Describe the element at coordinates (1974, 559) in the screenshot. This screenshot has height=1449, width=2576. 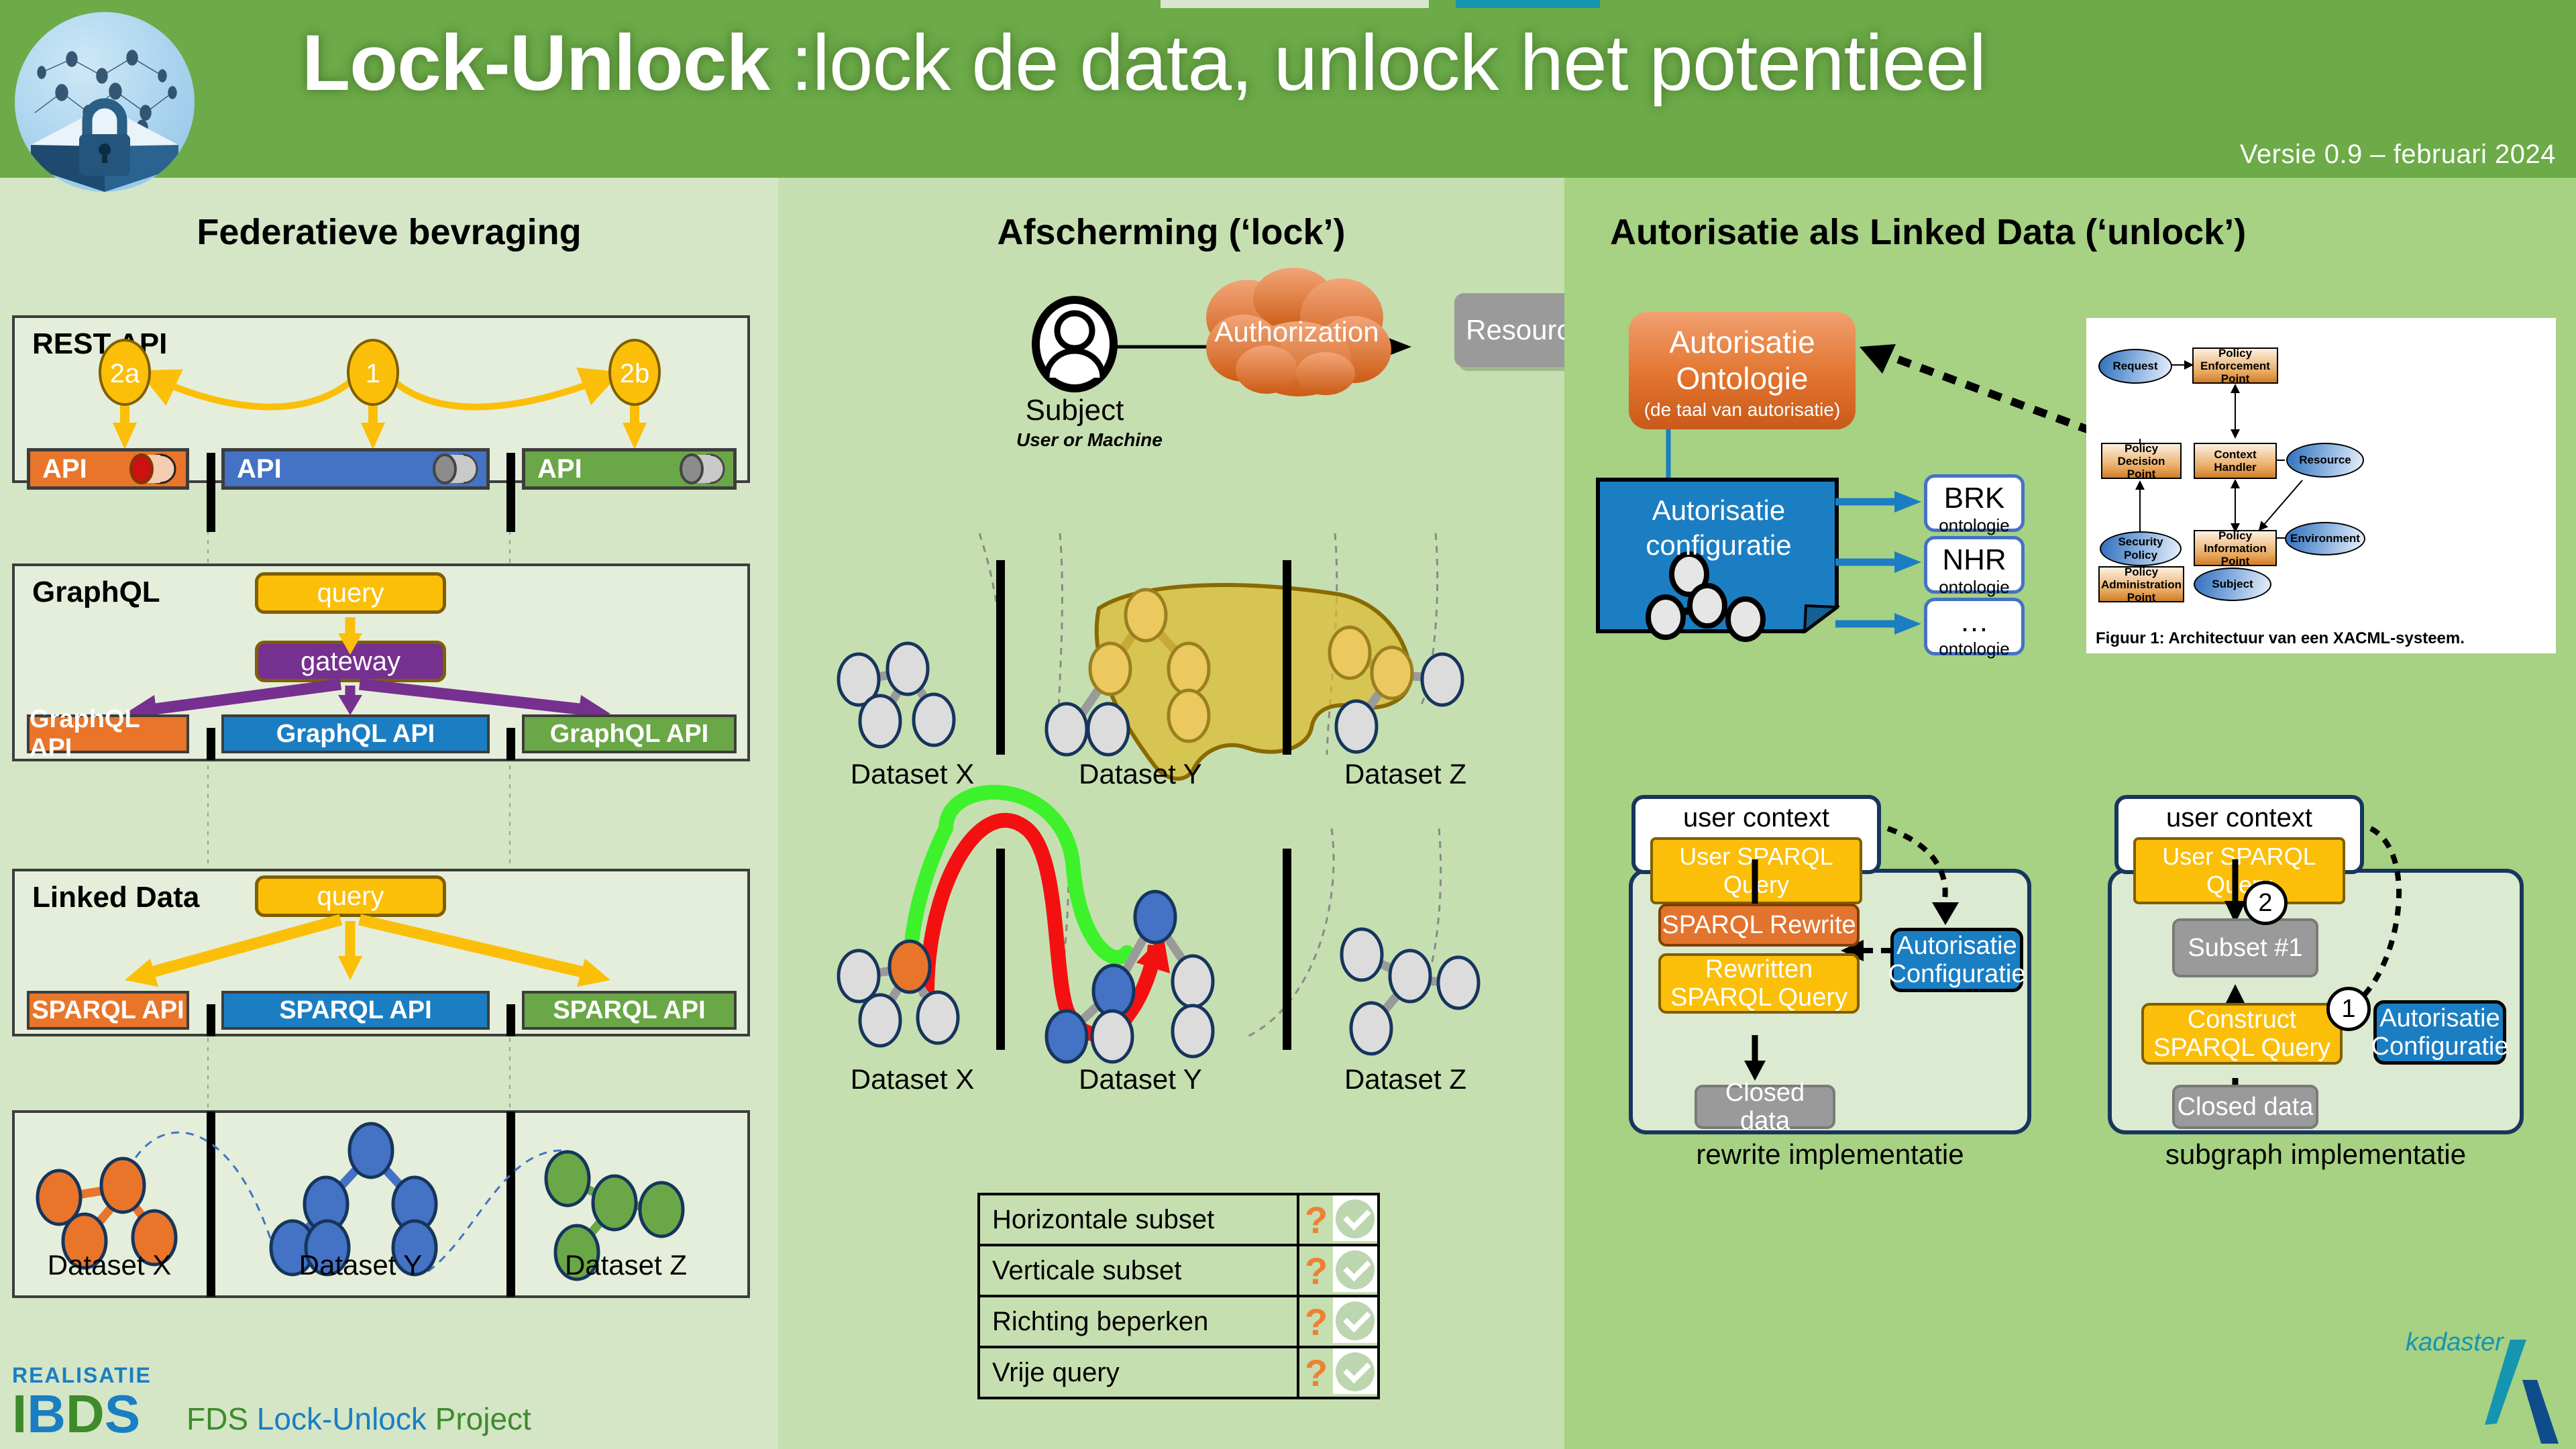
I see `ontology-name: NHR` at that location.